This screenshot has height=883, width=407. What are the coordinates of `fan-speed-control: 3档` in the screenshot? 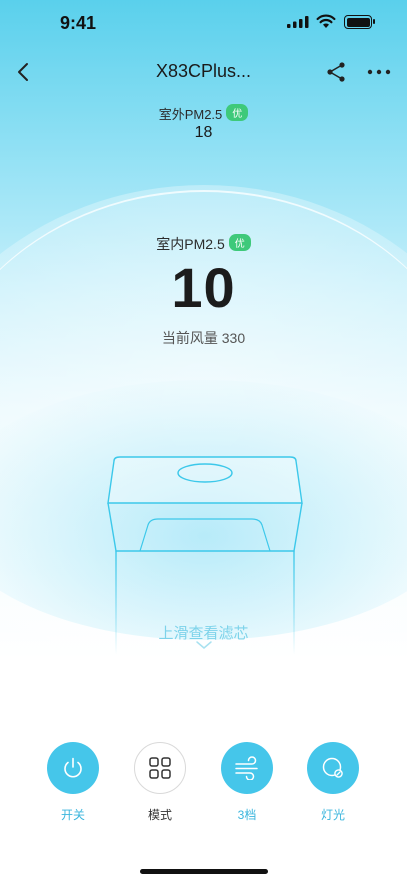 It's located at (247, 782).